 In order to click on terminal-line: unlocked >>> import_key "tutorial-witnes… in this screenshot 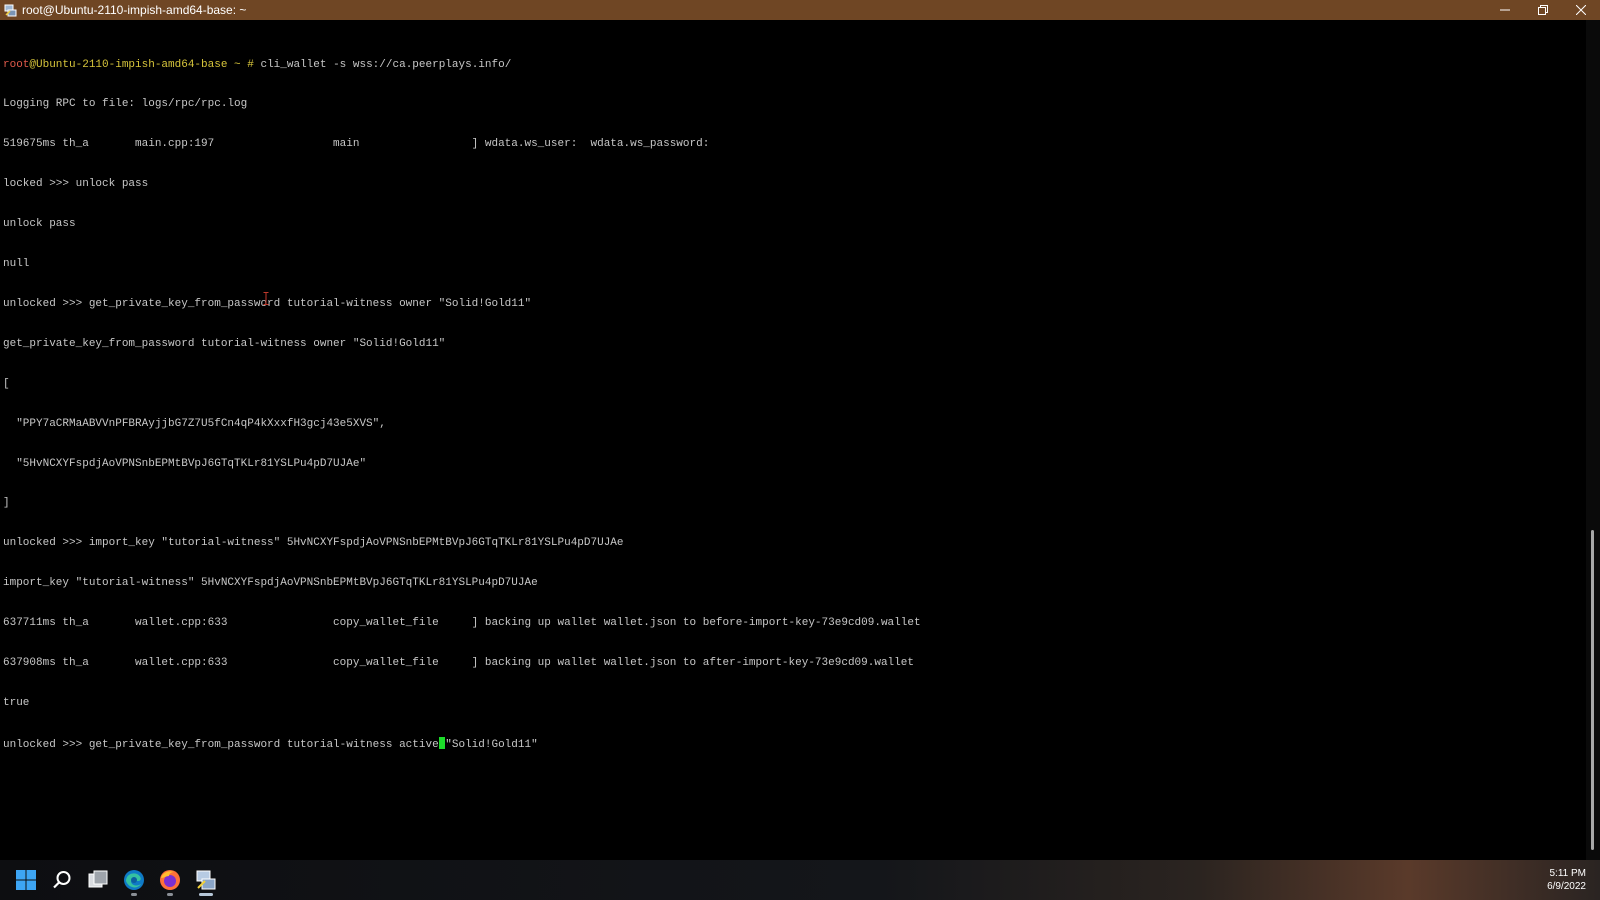, I will do `click(313, 543)`.